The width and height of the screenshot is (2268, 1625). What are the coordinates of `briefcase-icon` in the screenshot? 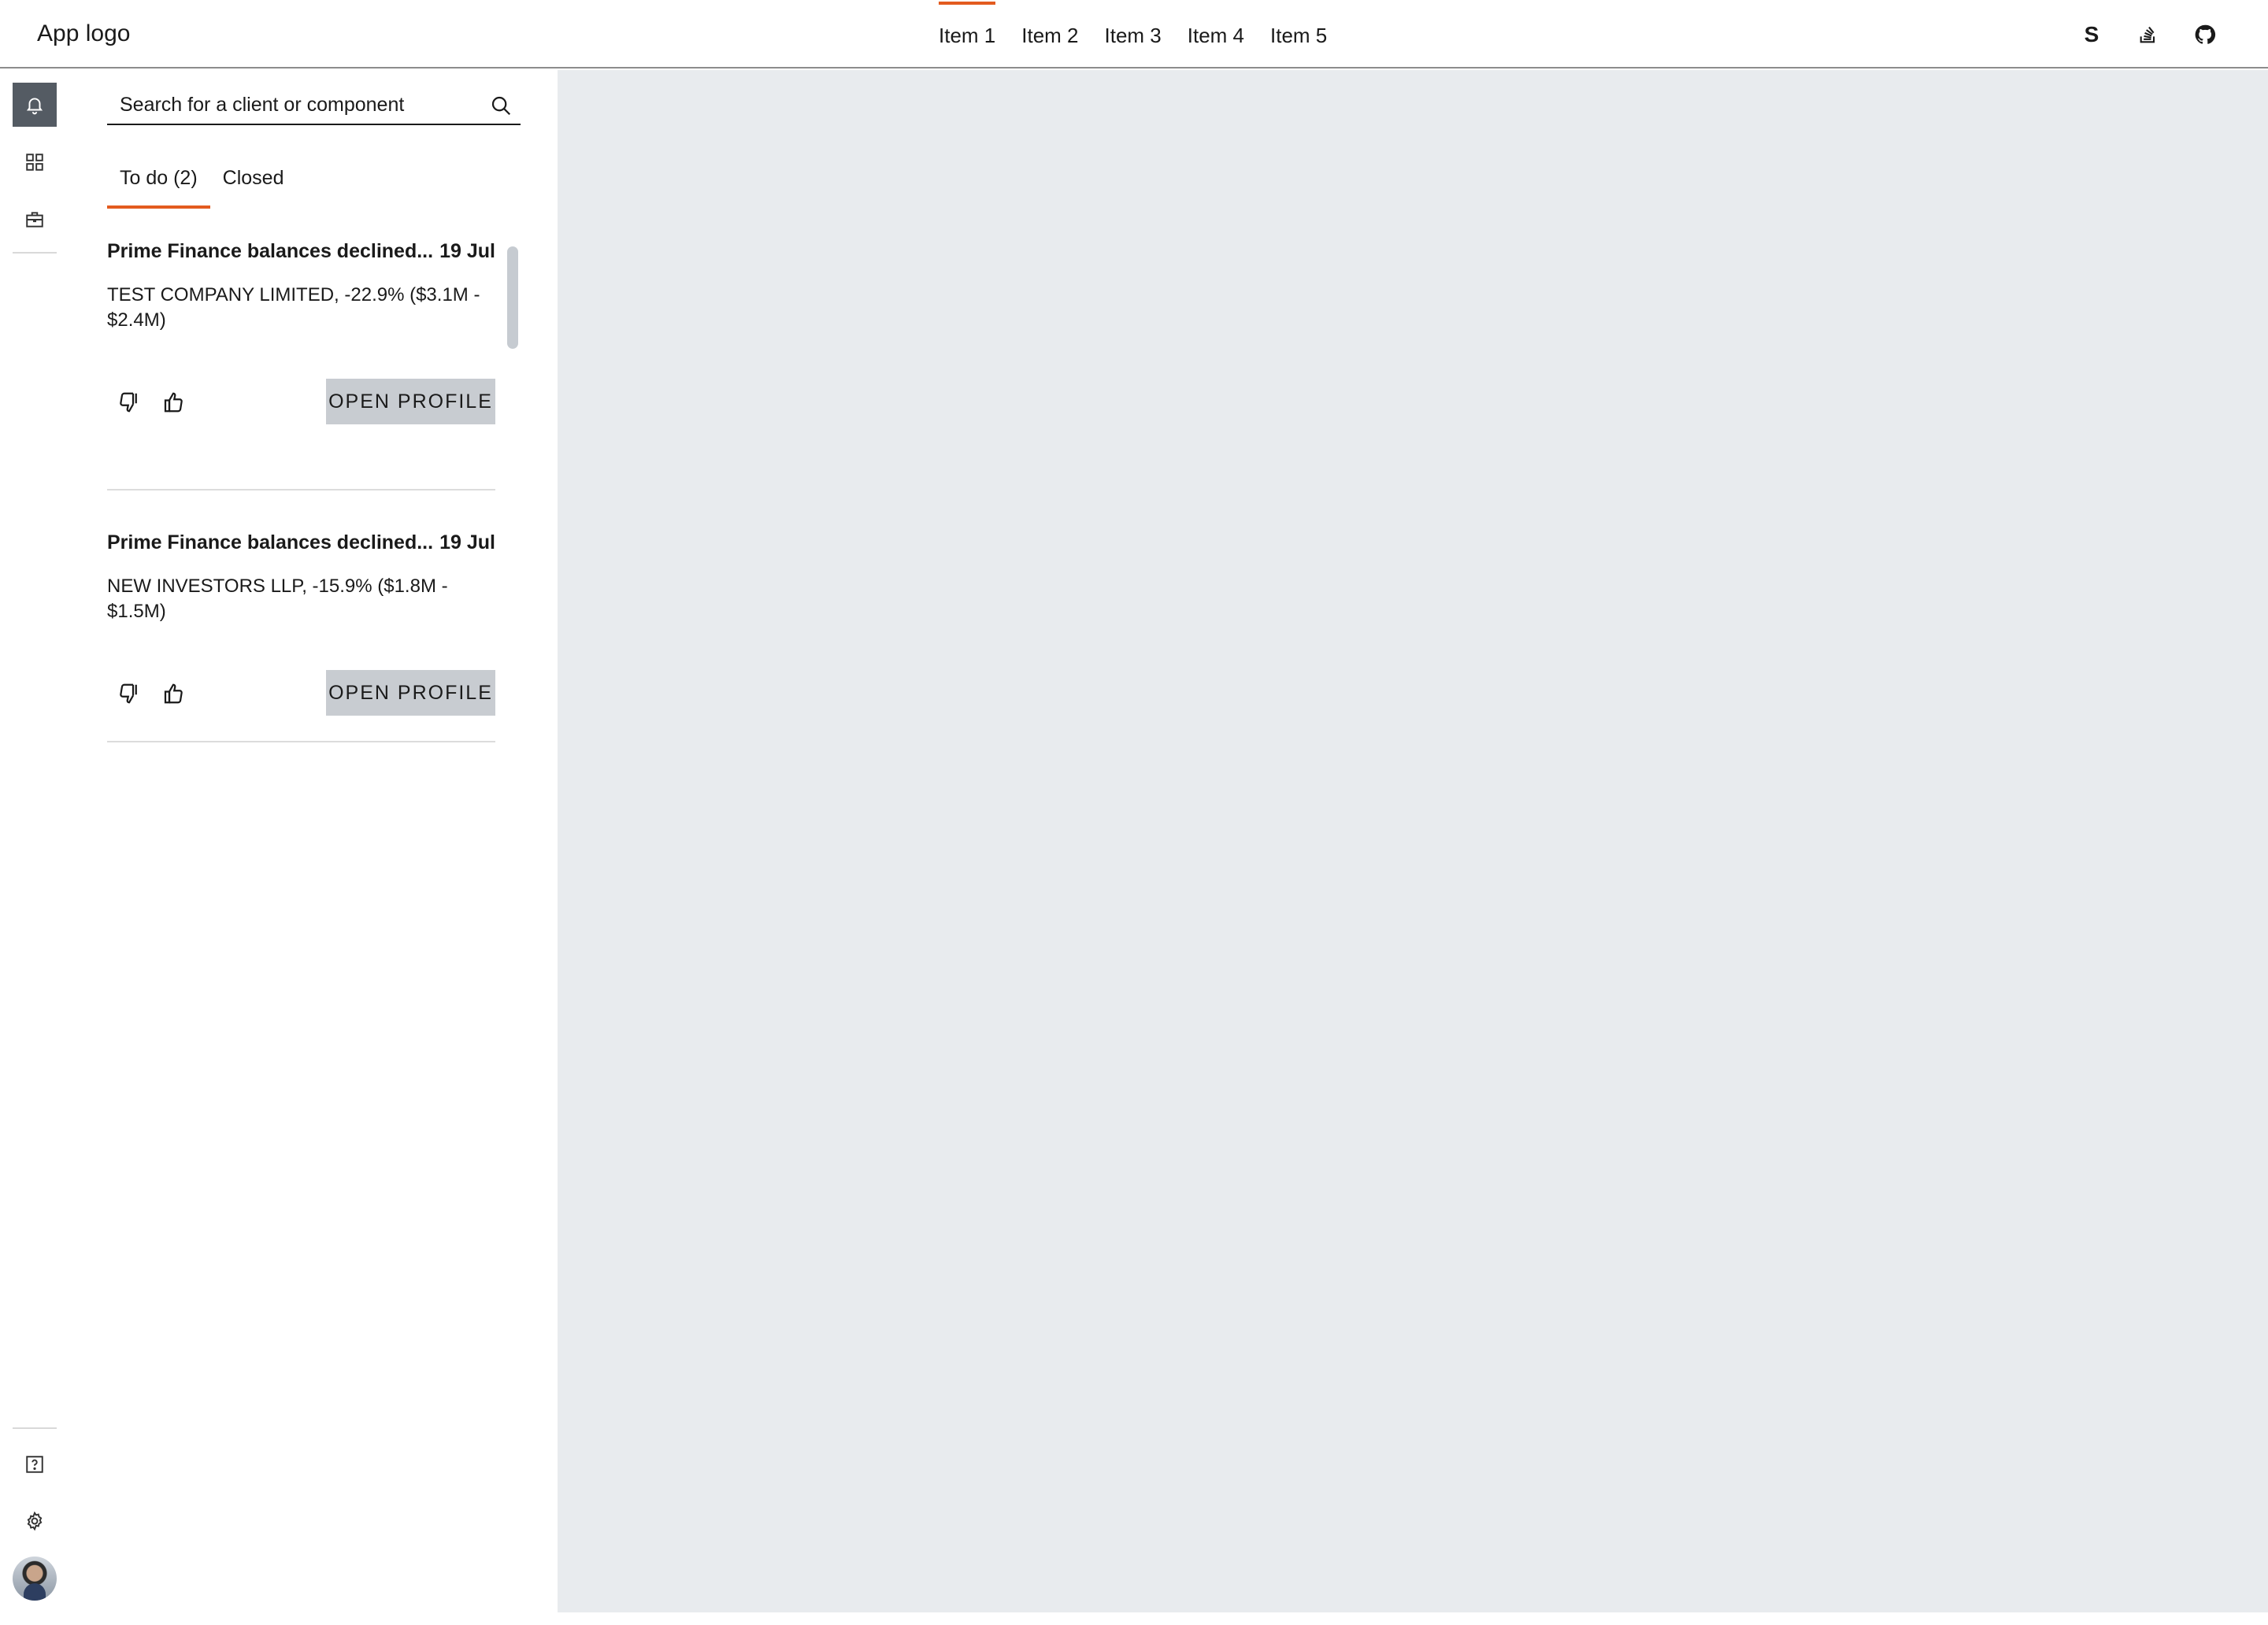 It's located at (35, 220).